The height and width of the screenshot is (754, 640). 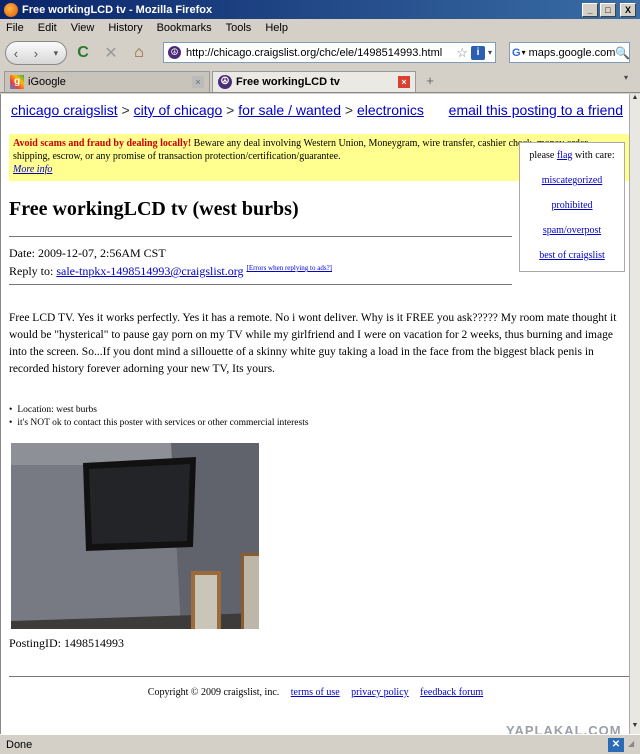 I want to click on google-icon: G, so click(x=516, y=53).